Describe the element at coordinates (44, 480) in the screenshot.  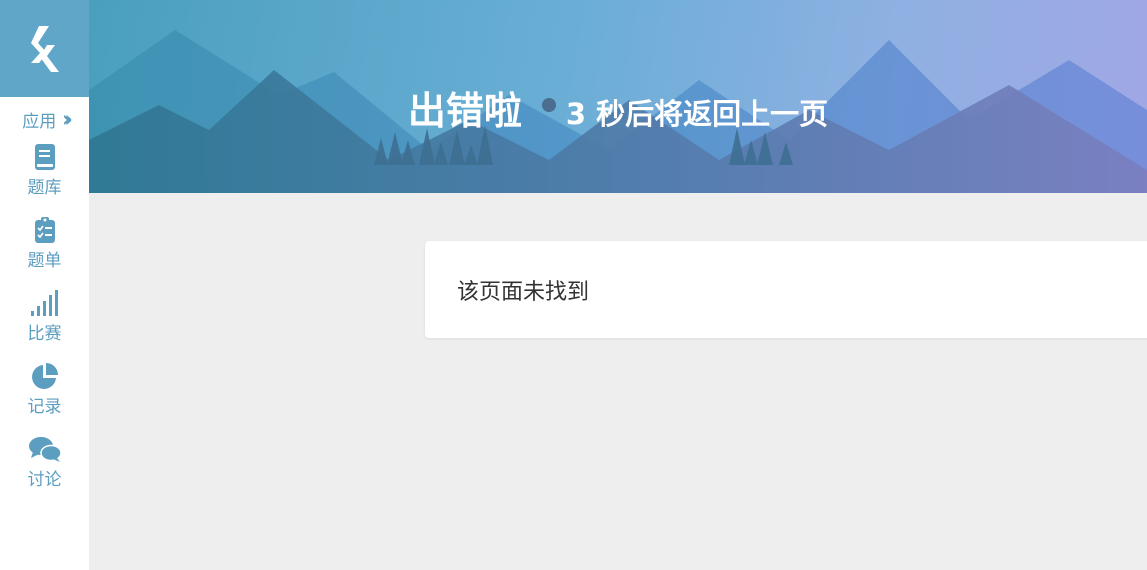
I see `sidebar-item-label: 讨论` at that location.